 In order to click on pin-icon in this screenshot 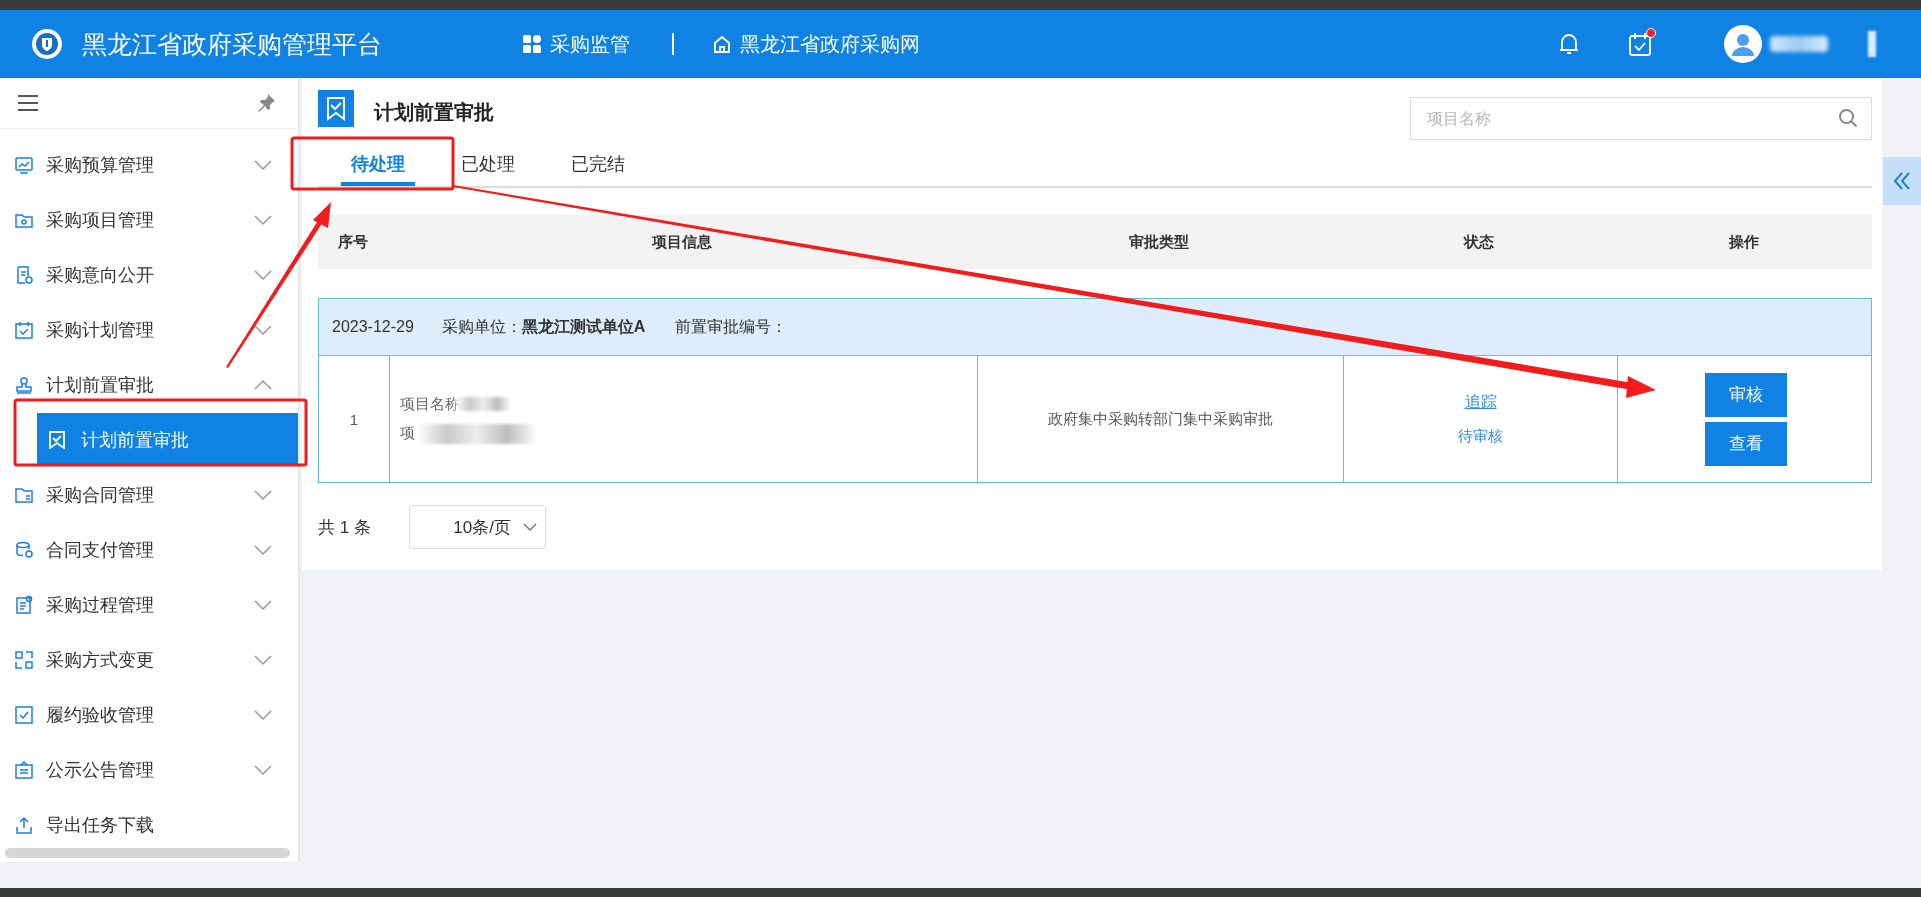, I will do `click(266, 103)`.